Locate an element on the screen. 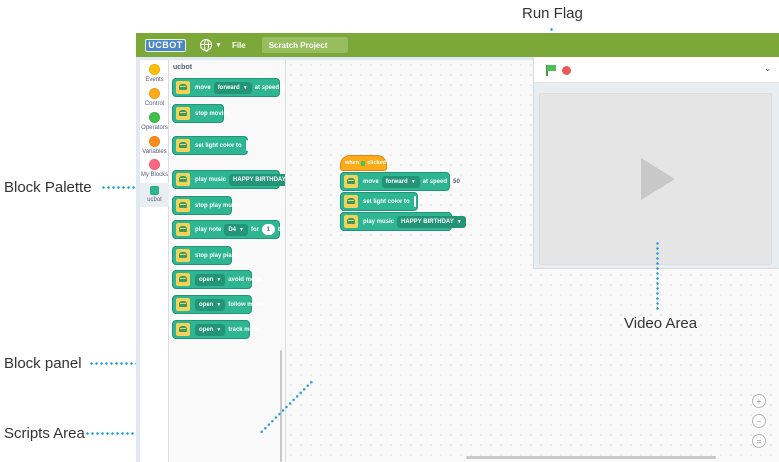 The image size is (779, 462). palette-scrollbar is located at coordinates (281, 406).